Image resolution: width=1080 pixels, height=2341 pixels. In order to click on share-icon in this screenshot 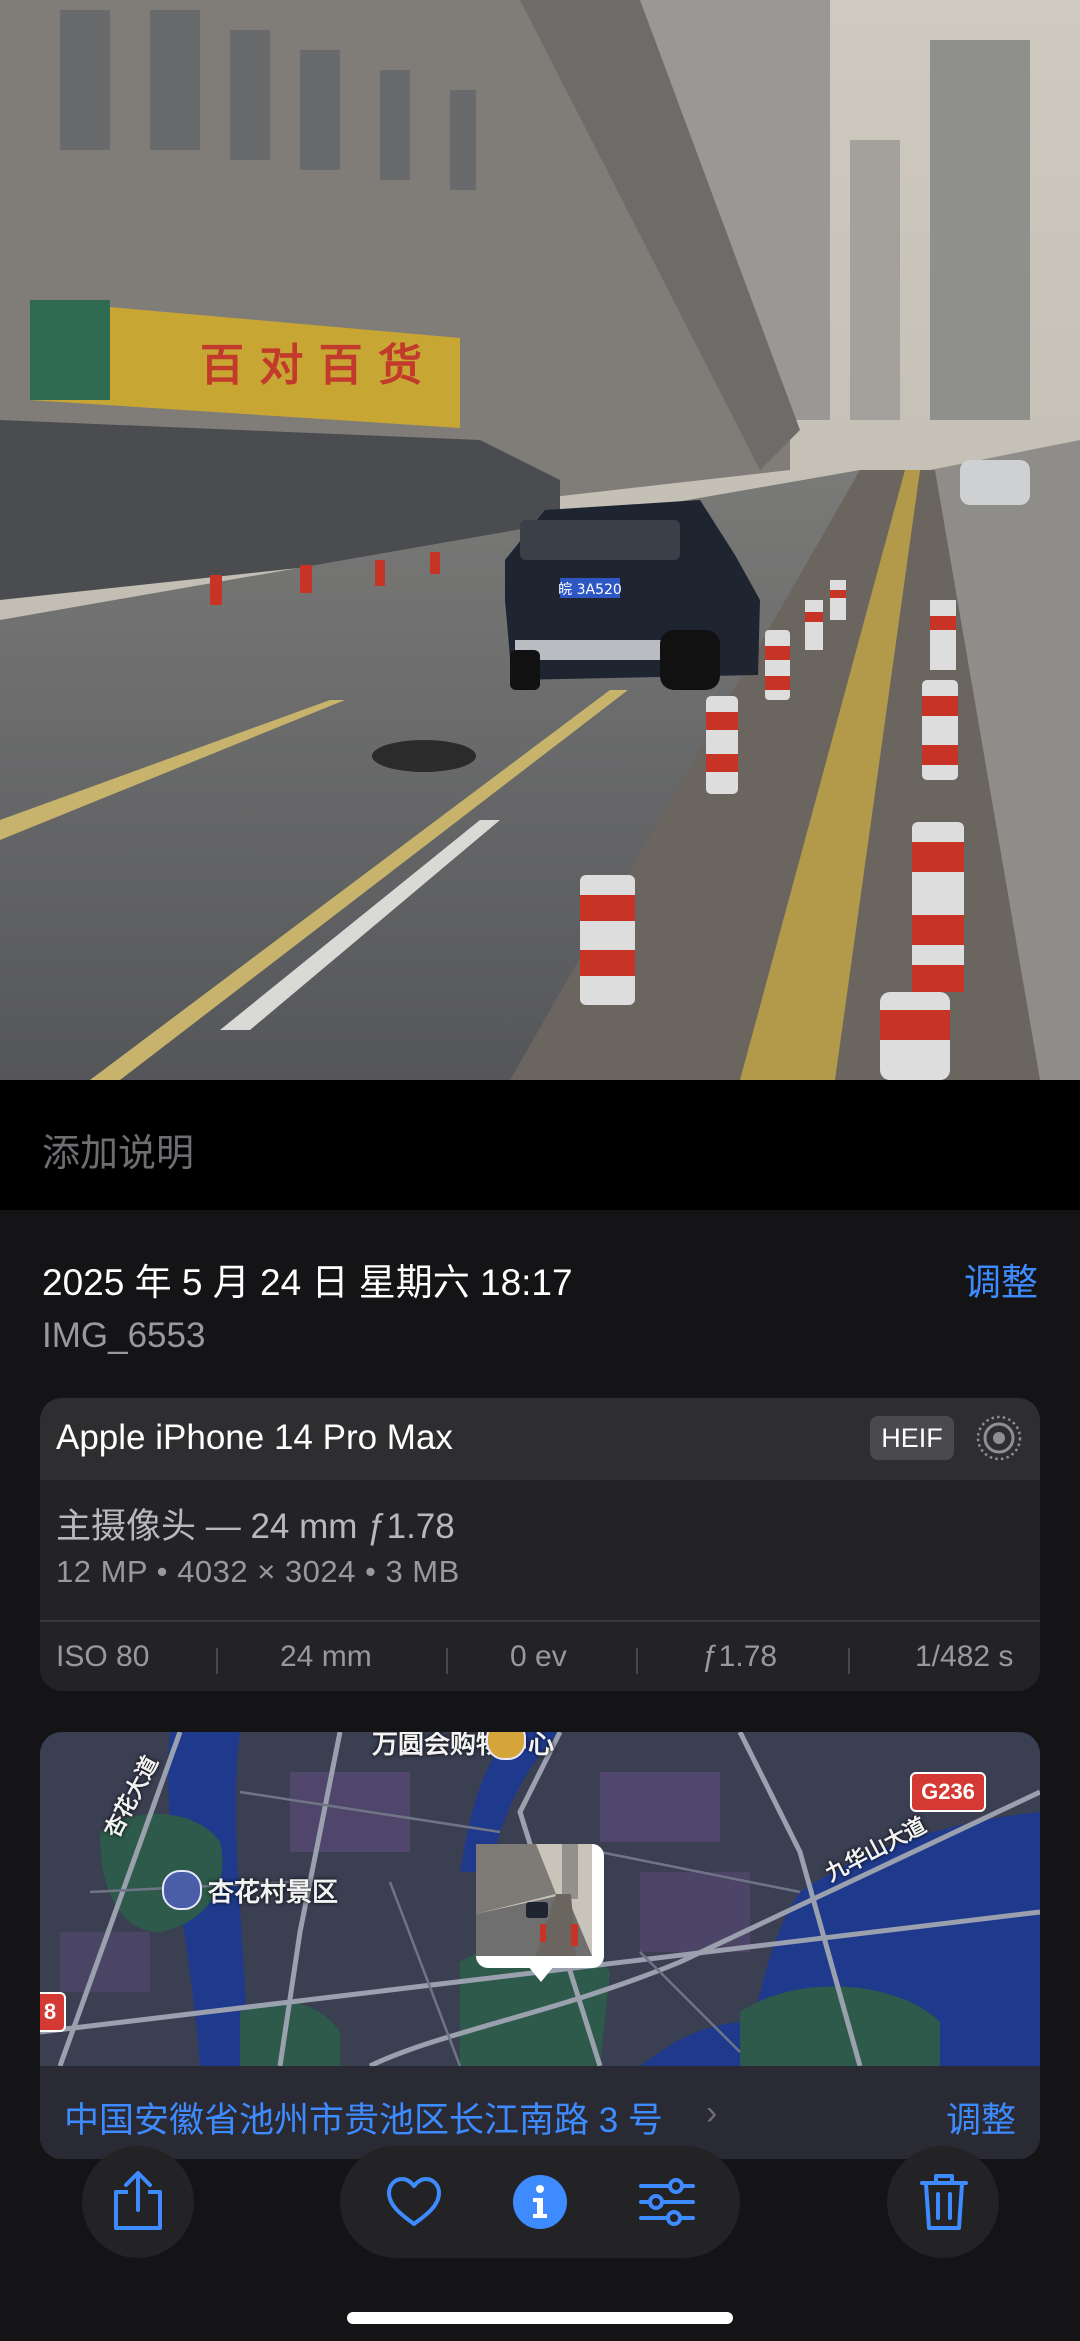, I will do `click(138, 2200)`.